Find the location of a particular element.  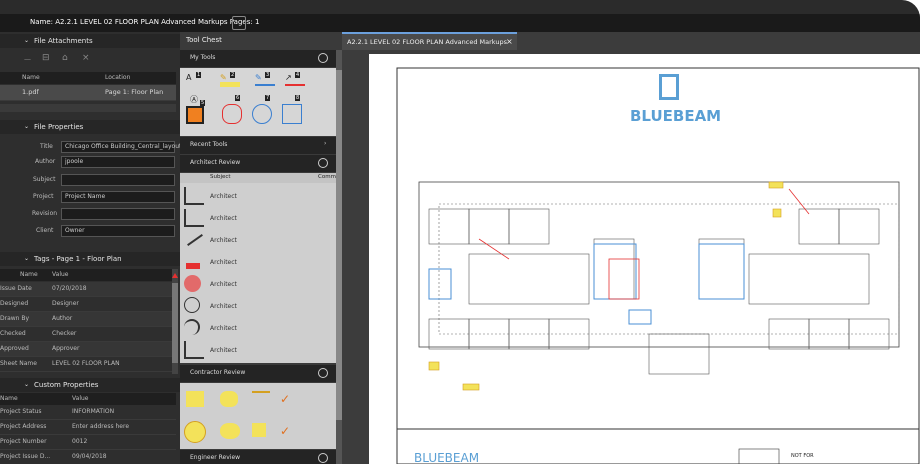

title-field: Chicago Office Building_Central_layout is located at coordinates (121, 147).